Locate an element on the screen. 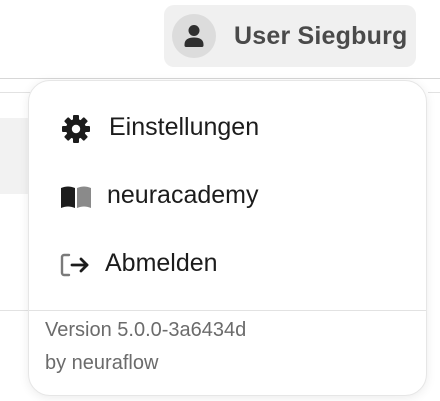  person-icon is located at coordinates (194, 36).